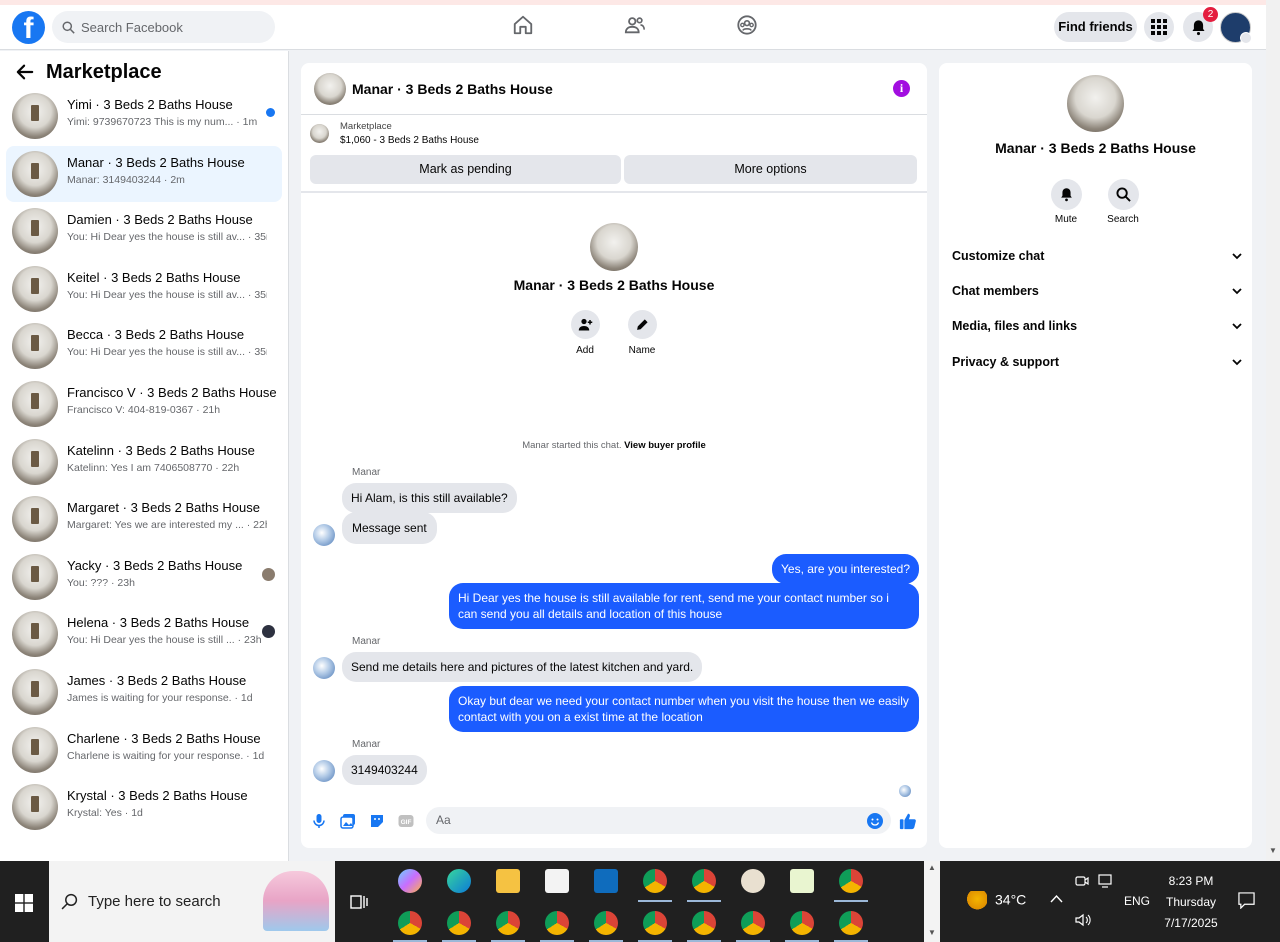 Image resolution: width=1280 pixels, height=942 pixels. I want to click on sticker-icon, so click(377, 821).